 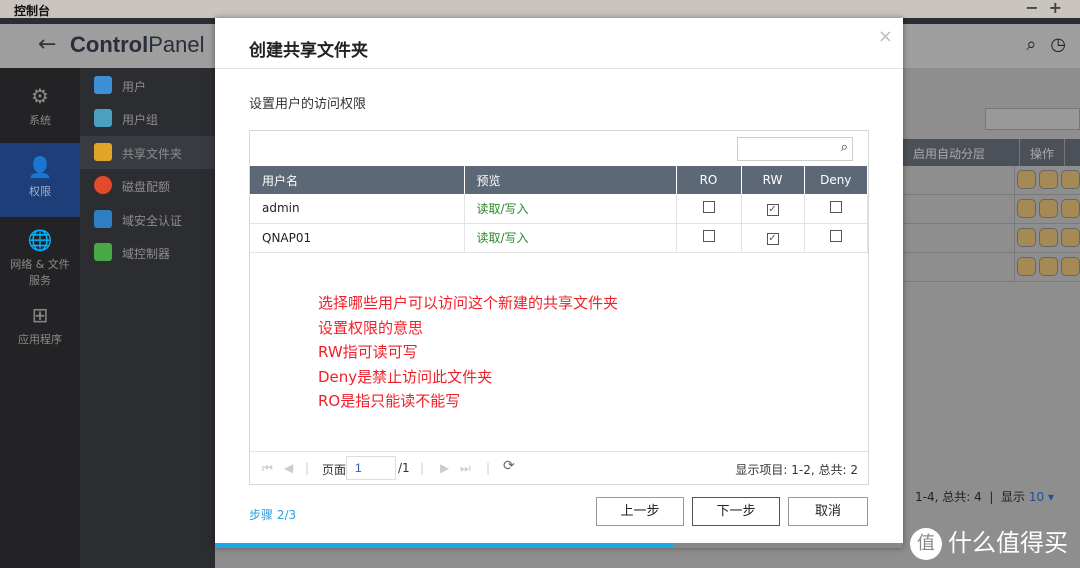 What do you see at coordinates (795, 149) in the screenshot?
I see `user-search-input: ⌕` at bounding box center [795, 149].